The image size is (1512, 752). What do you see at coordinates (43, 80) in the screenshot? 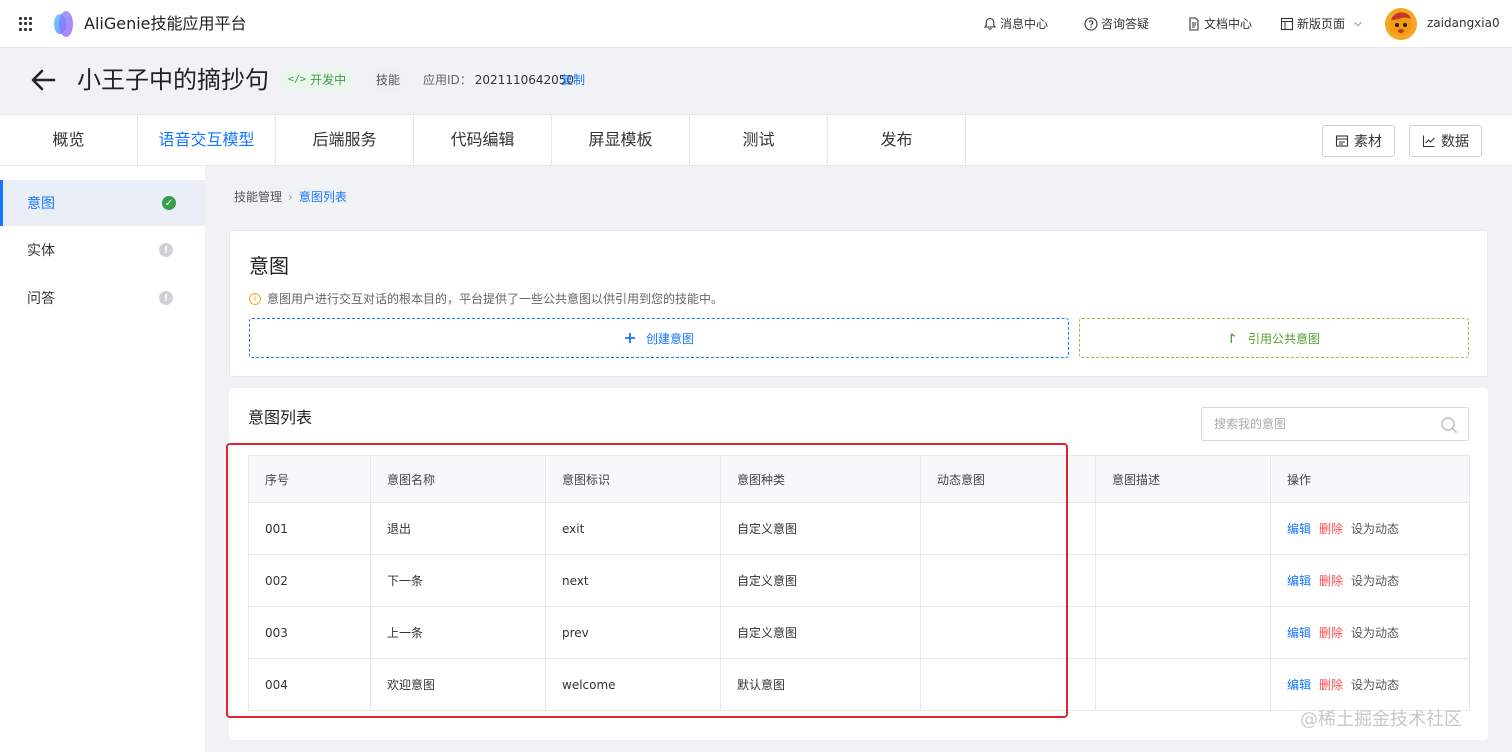
I see `back-arrow-icon` at bounding box center [43, 80].